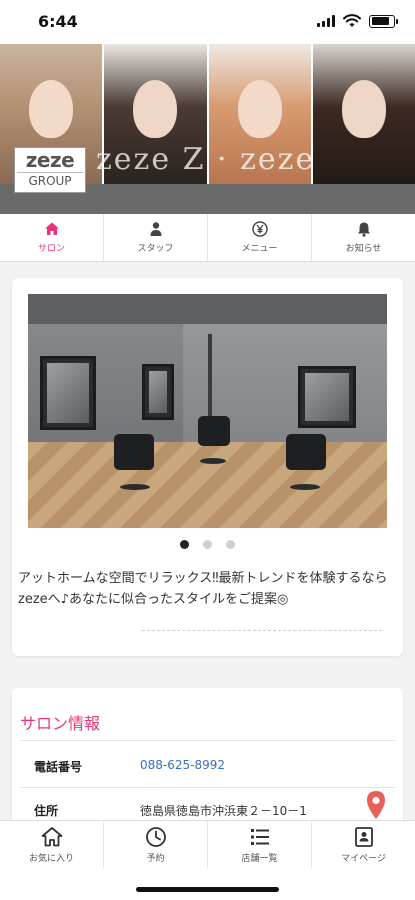  Describe the element at coordinates (51, 858) in the screenshot. I see `bottom-nav-label: お気に入り` at that location.